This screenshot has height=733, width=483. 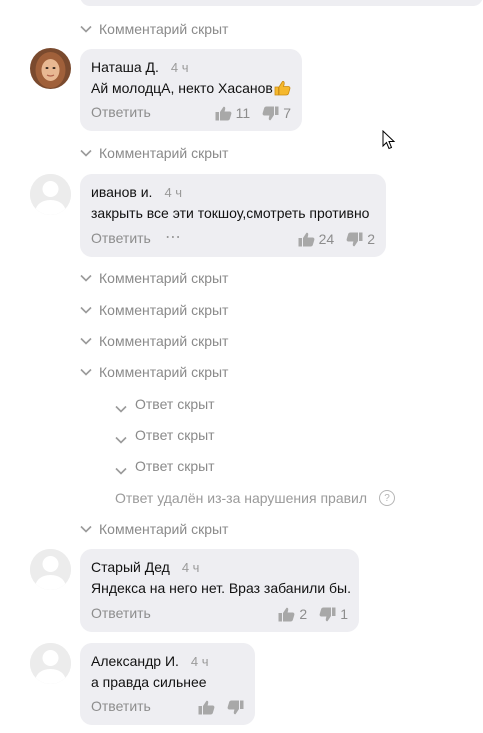 I want to click on like-button: 24, so click(x=316, y=239).